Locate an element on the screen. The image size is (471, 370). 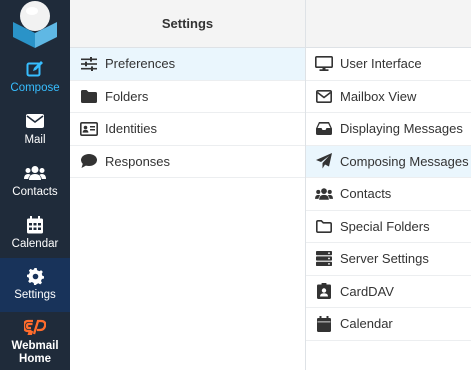
settings-item-folders: Folders is located at coordinates (187, 97).